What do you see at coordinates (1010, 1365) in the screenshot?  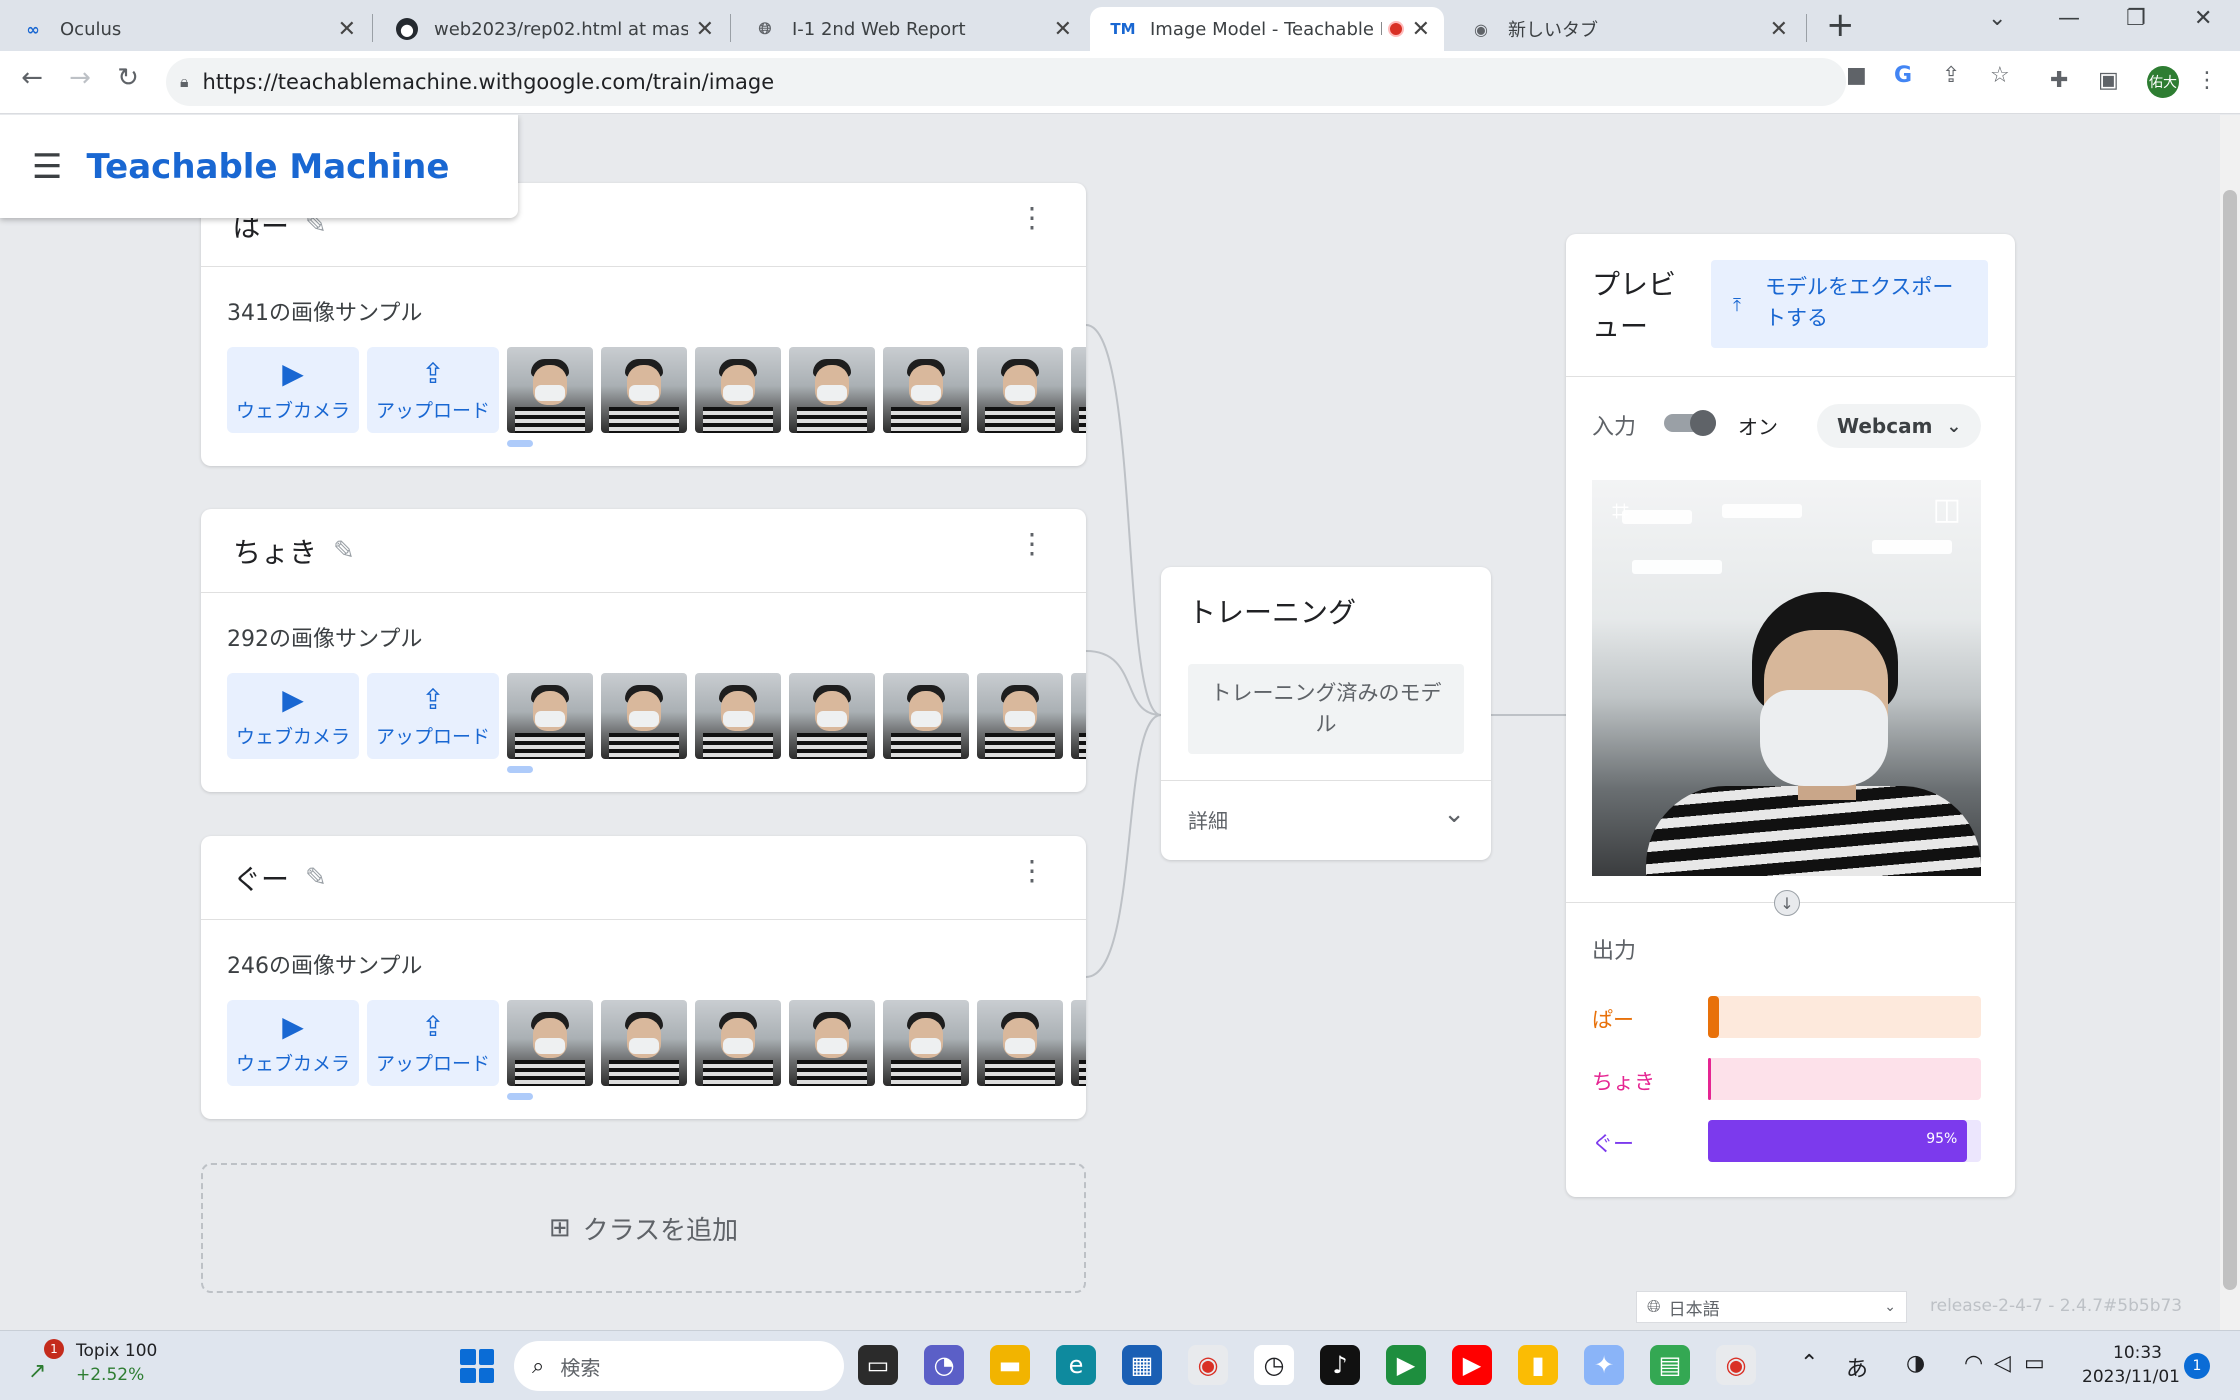 I see `file-explorer-icon: ▬` at bounding box center [1010, 1365].